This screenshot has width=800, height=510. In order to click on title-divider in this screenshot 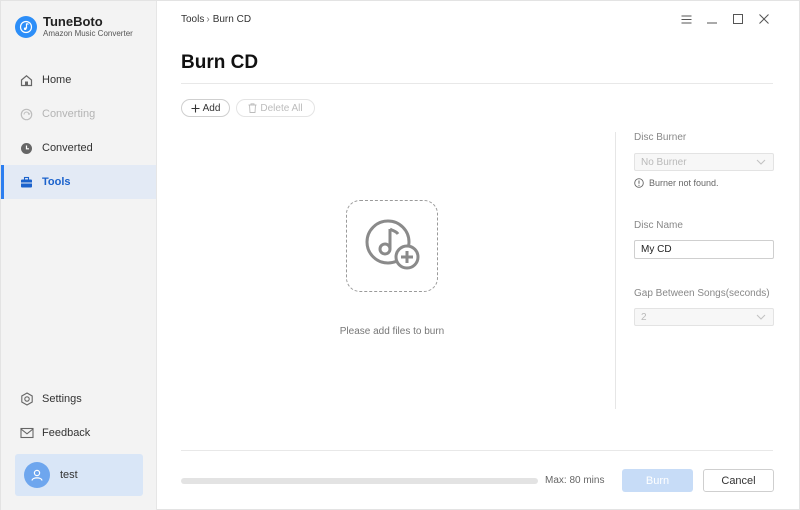, I will do `click(477, 83)`.